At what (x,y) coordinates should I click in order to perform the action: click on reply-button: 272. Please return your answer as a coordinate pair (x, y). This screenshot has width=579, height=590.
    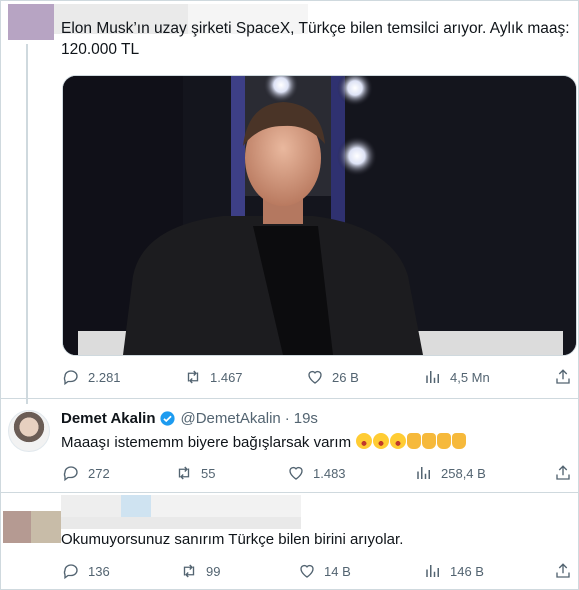
    Looking at the image, I should click on (86, 473).